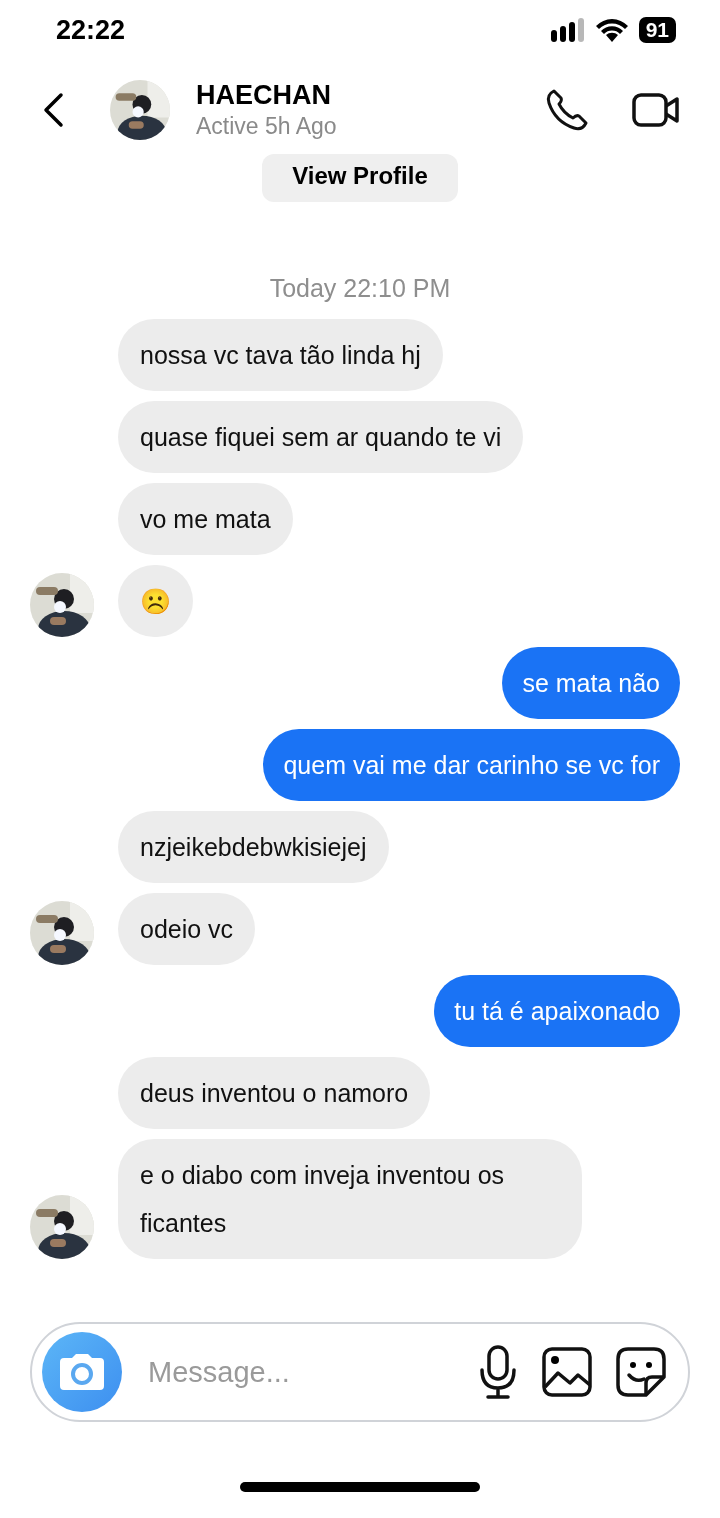 The width and height of the screenshot is (720, 1518). What do you see at coordinates (557, 1011) in the screenshot?
I see `sent-message: tu tá é apaixonado` at bounding box center [557, 1011].